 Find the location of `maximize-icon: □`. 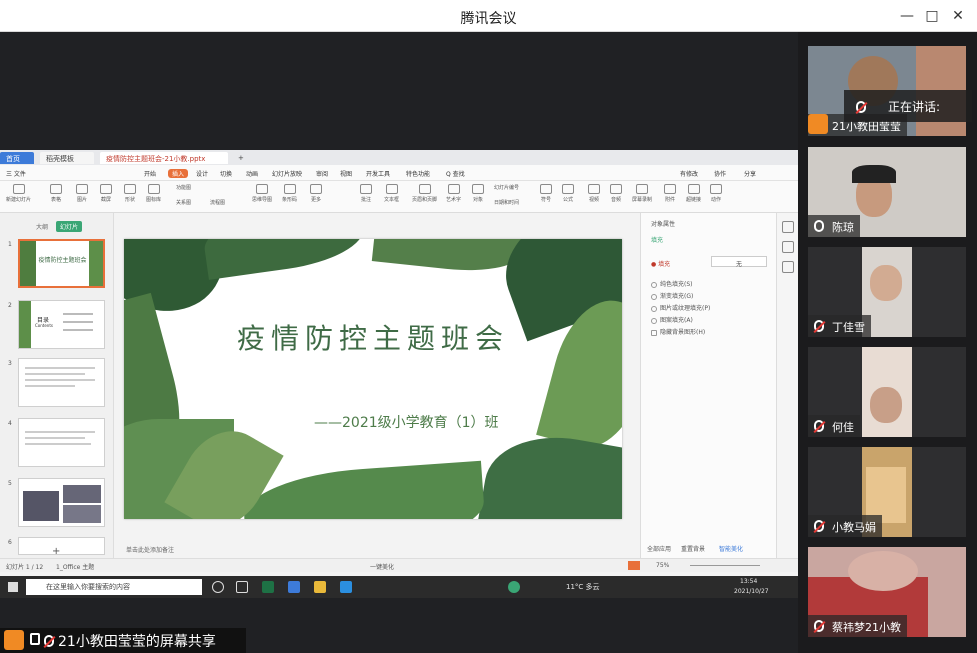

maximize-icon: □ is located at coordinates (932, 16).